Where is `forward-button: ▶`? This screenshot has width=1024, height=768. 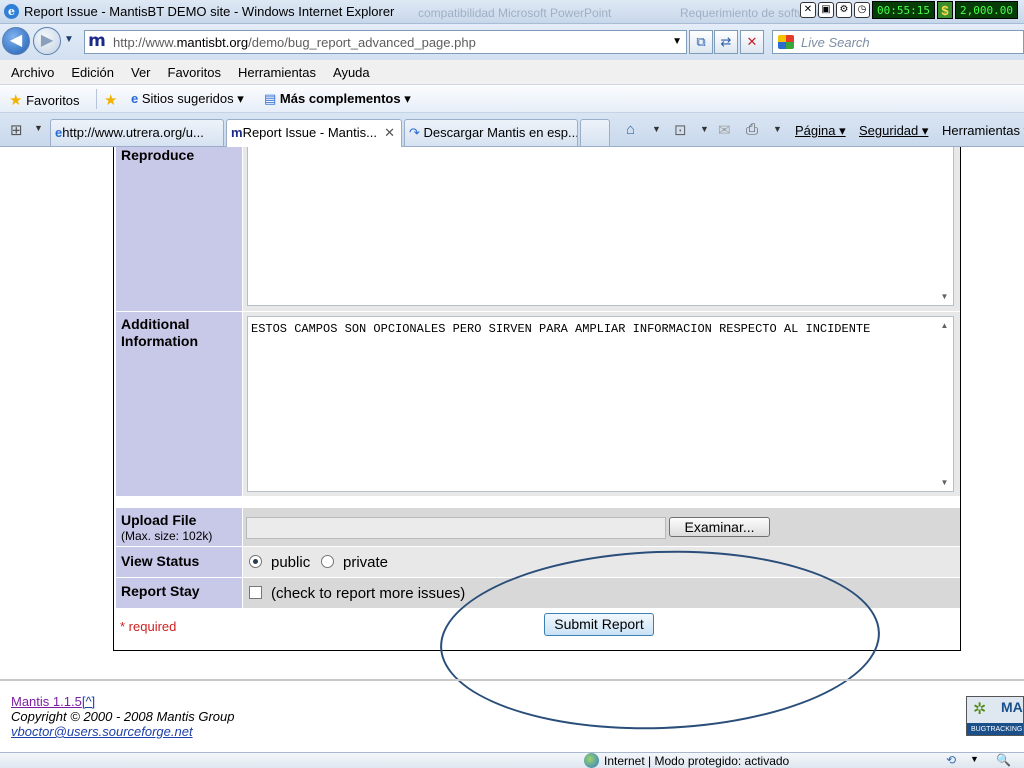 forward-button: ▶ is located at coordinates (47, 41).